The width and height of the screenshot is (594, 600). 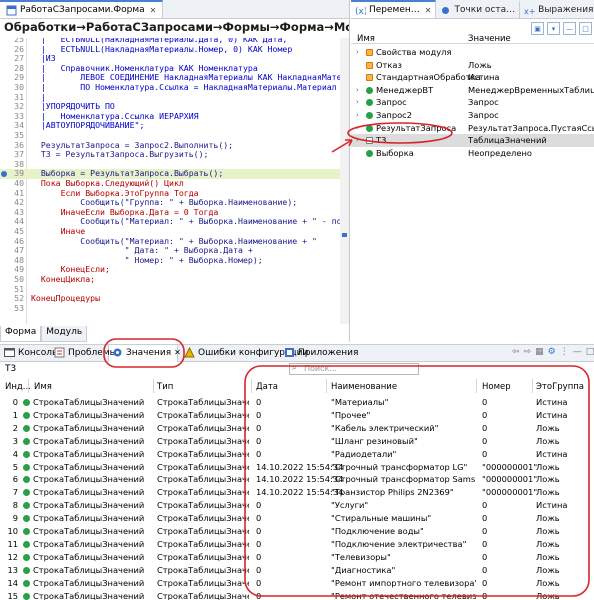 I want to click on editor-tab: РаботаСЗапросами.Форма ✕, so click(x=82, y=9).